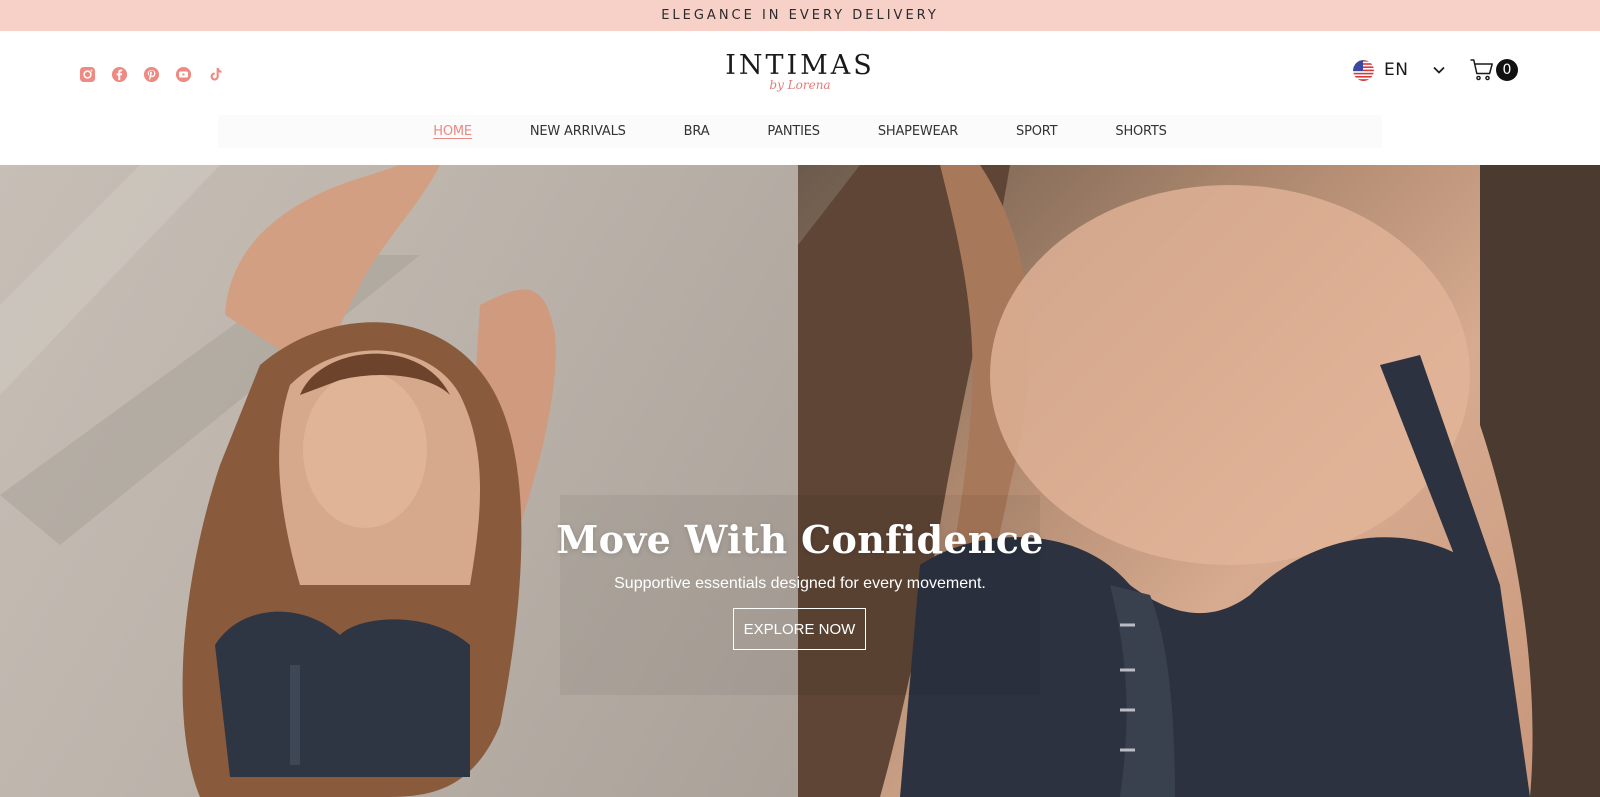  I want to click on cart-button: 0, so click(1493, 70).